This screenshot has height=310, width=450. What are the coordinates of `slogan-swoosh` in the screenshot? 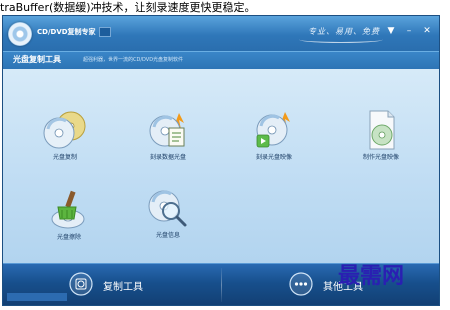 It's located at (341, 39).